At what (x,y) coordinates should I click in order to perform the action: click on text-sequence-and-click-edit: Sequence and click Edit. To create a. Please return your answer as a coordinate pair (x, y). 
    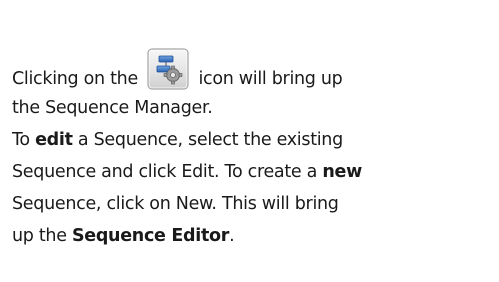
    Looking at the image, I should click on (167, 172).